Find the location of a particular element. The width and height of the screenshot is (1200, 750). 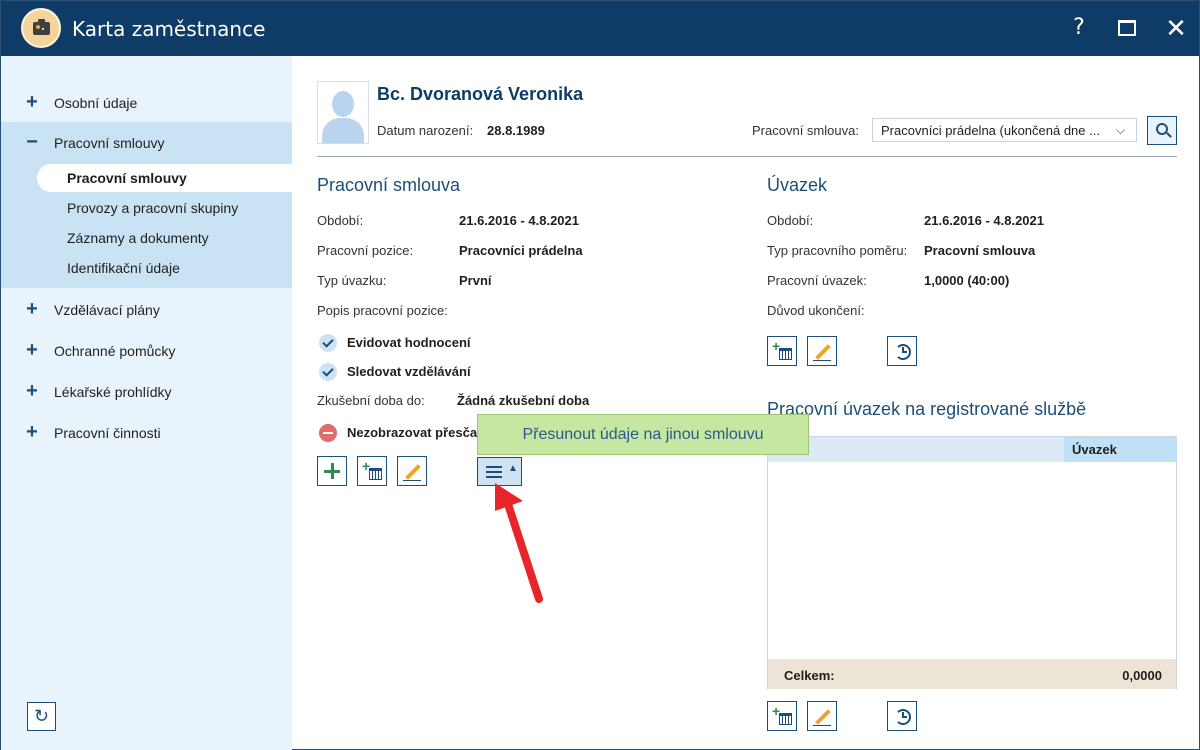

chevron-down-icon: ⌵ is located at coordinates (1121, 130).